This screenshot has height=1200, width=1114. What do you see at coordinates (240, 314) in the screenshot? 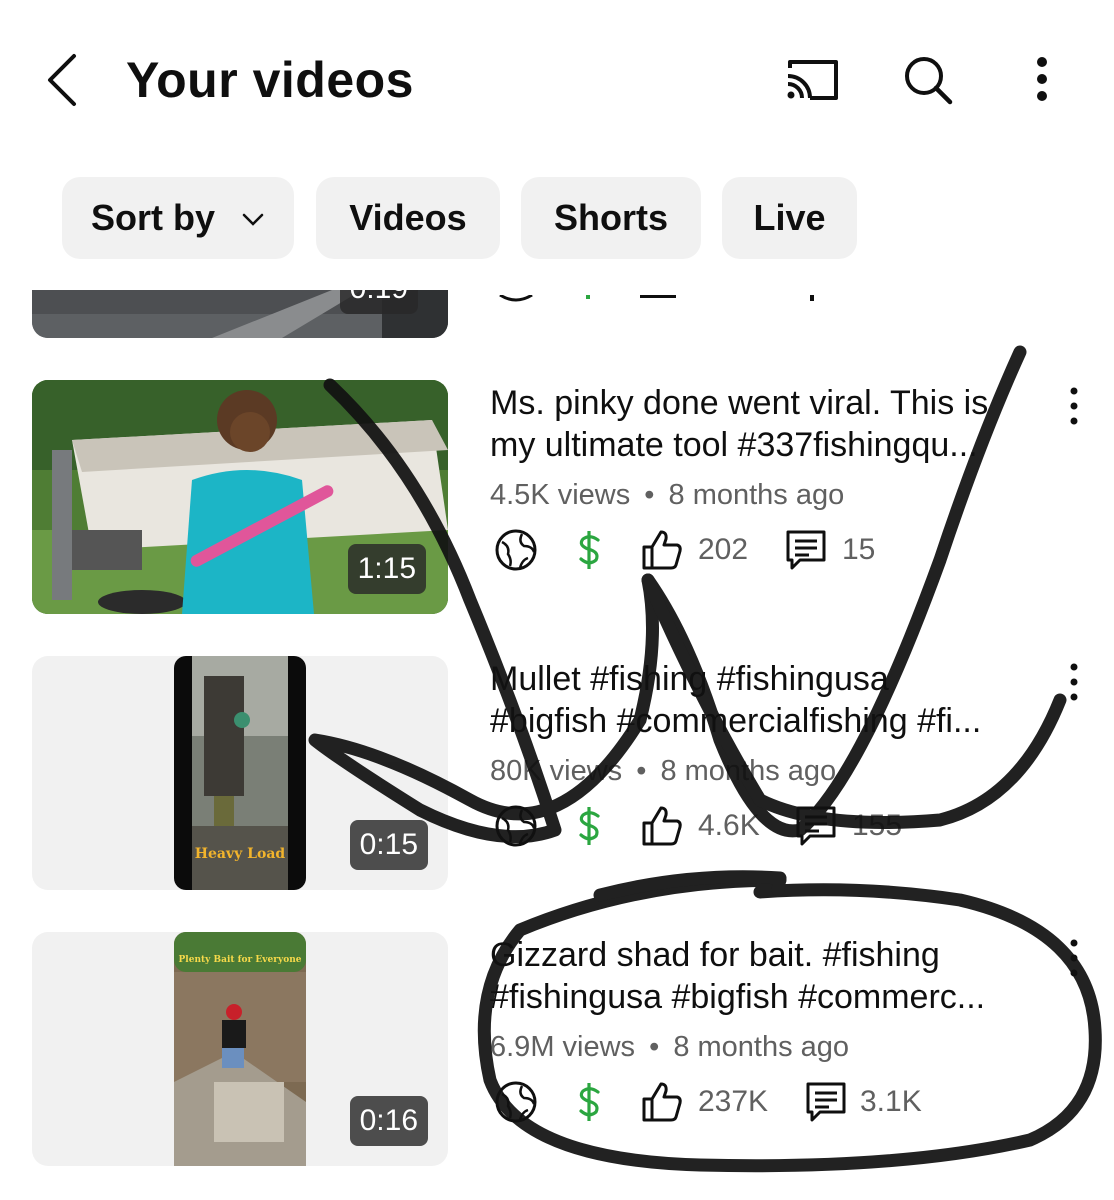
I see `video-thumbnail-partial: 0:19` at bounding box center [240, 314].